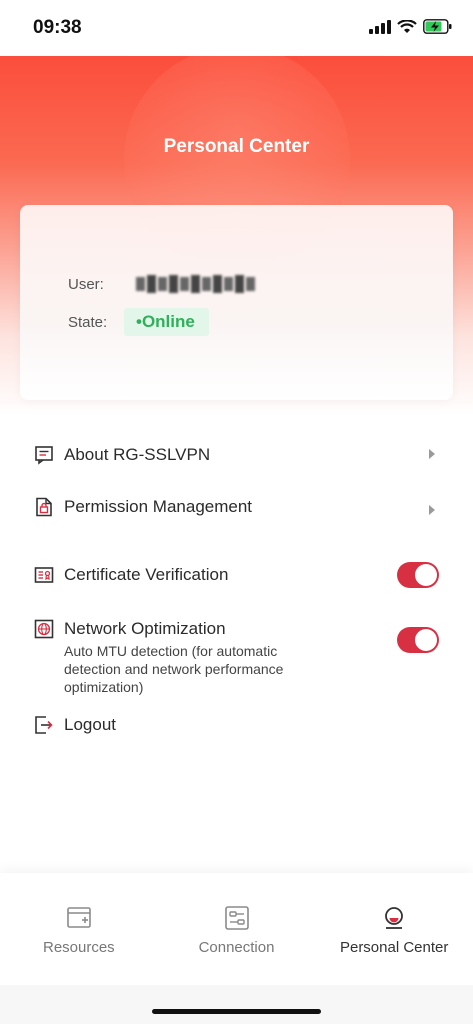  Describe the element at coordinates (57, 27) in the screenshot. I see `status-time: 09:38` at that location.